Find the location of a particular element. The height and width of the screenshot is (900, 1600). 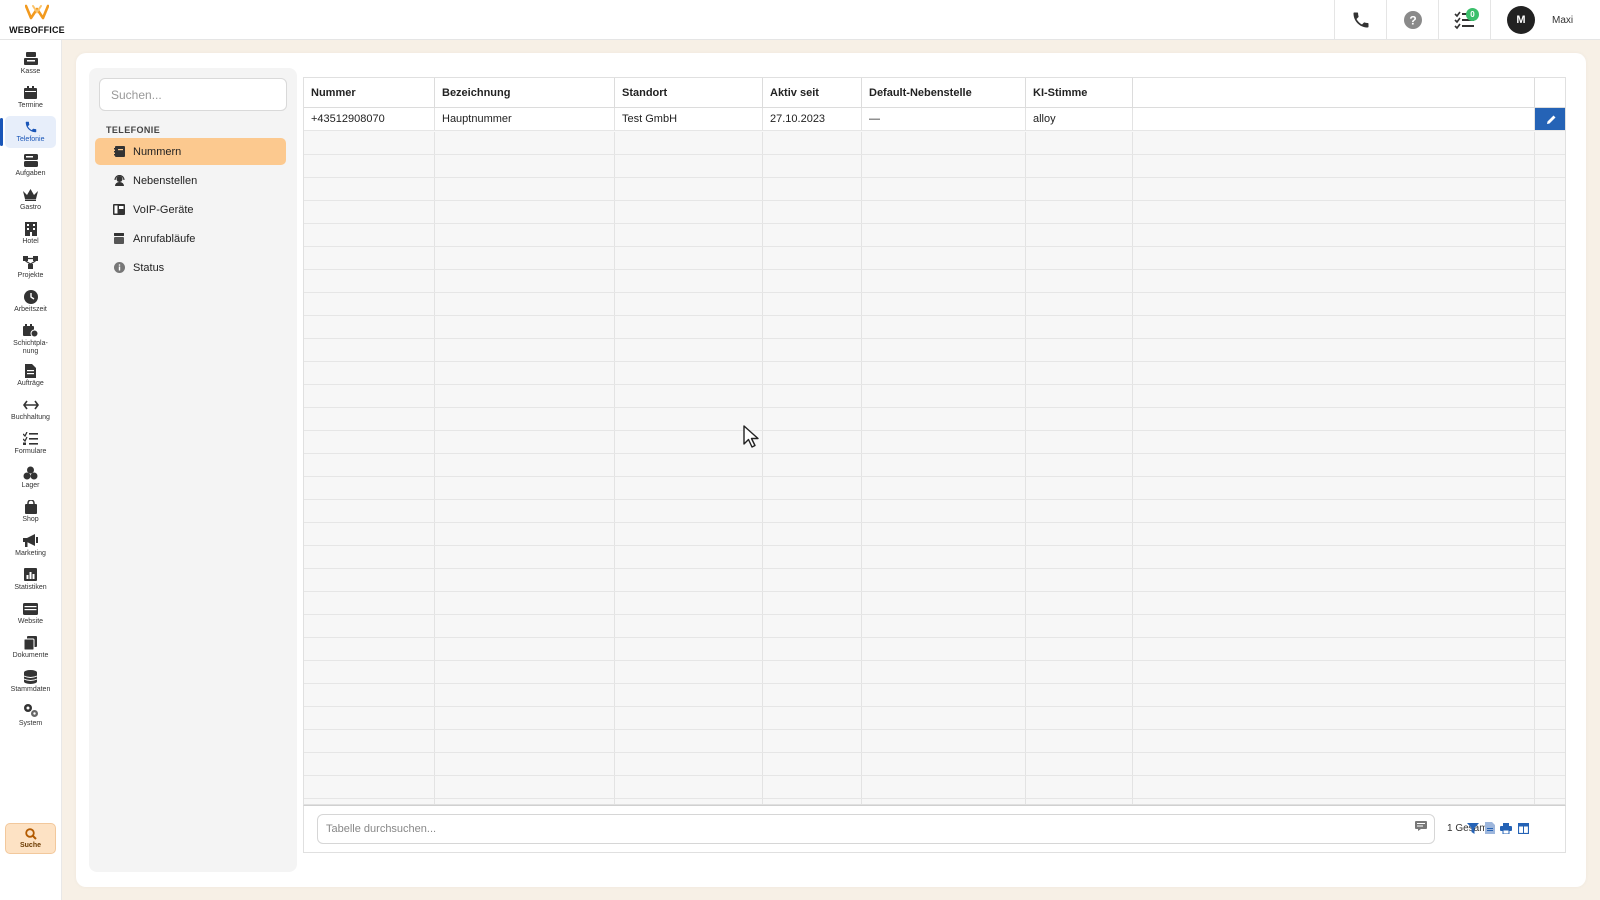

nav-item-dokumente: Dokumente is located at coordinates (30, 648).